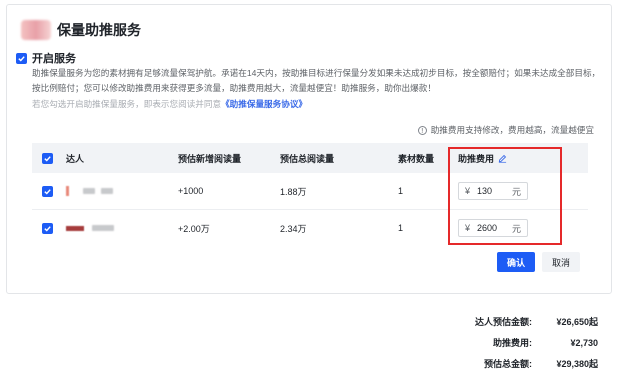  Describe the element at coordinates (422, 130) in the screenshot. I see `info-icon: !` at that location.